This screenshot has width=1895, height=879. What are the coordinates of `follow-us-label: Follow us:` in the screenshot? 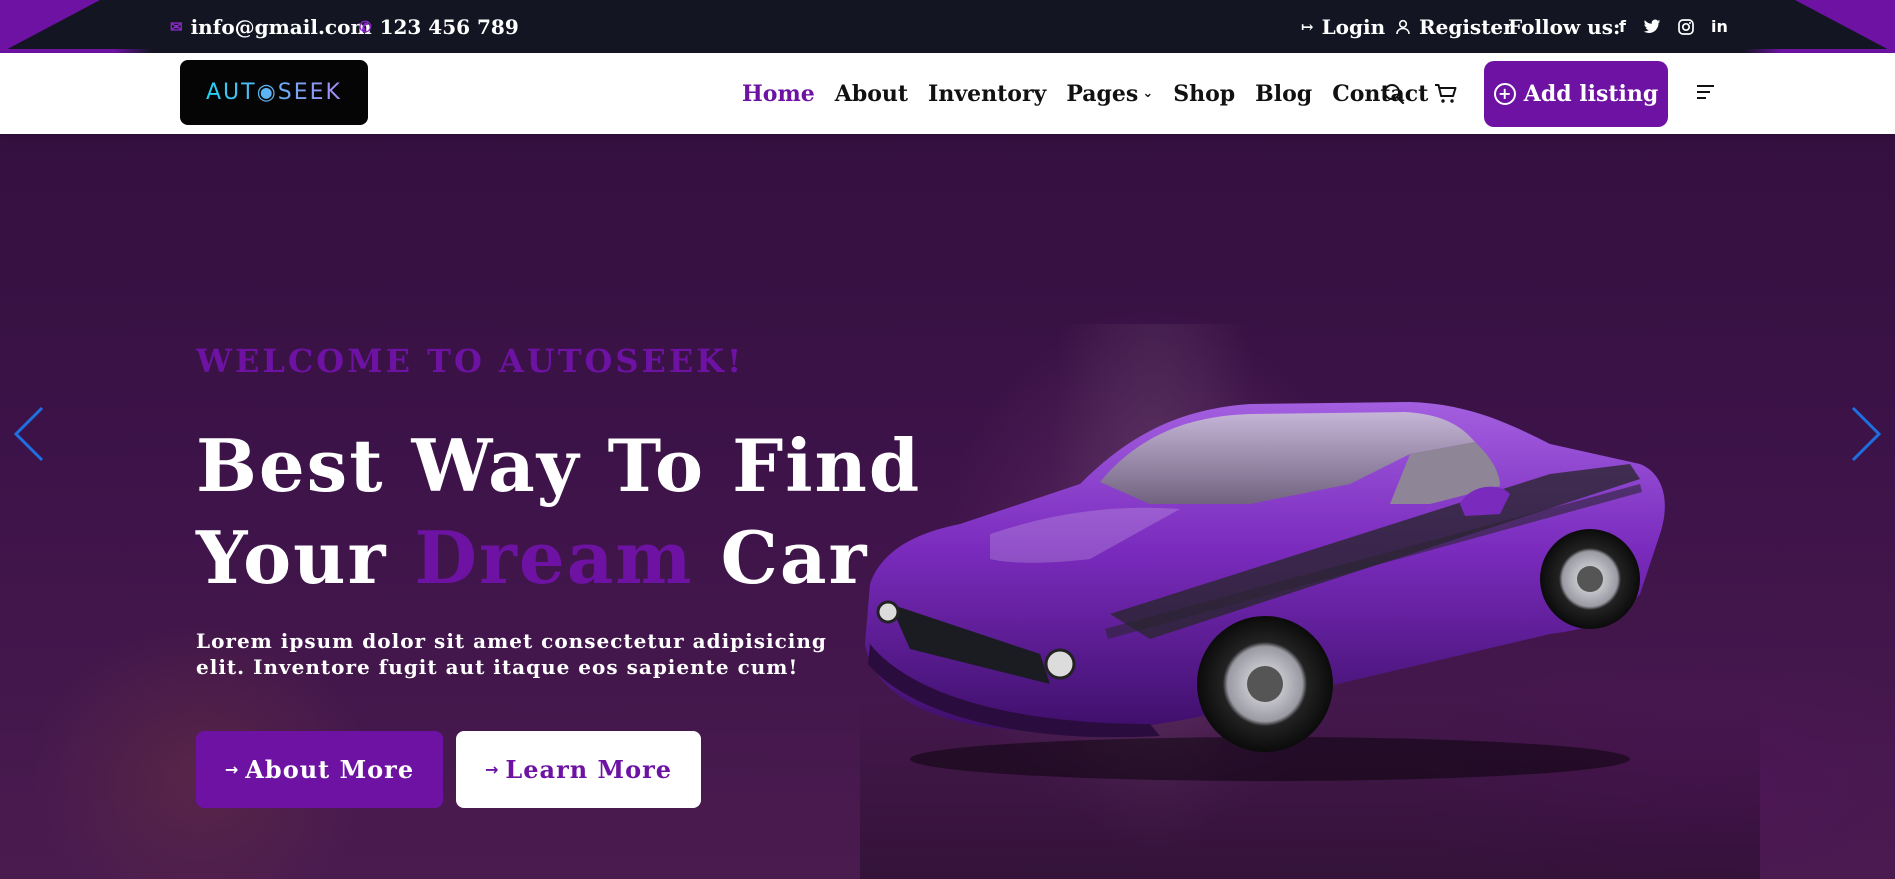 It's located at (1564, 26).